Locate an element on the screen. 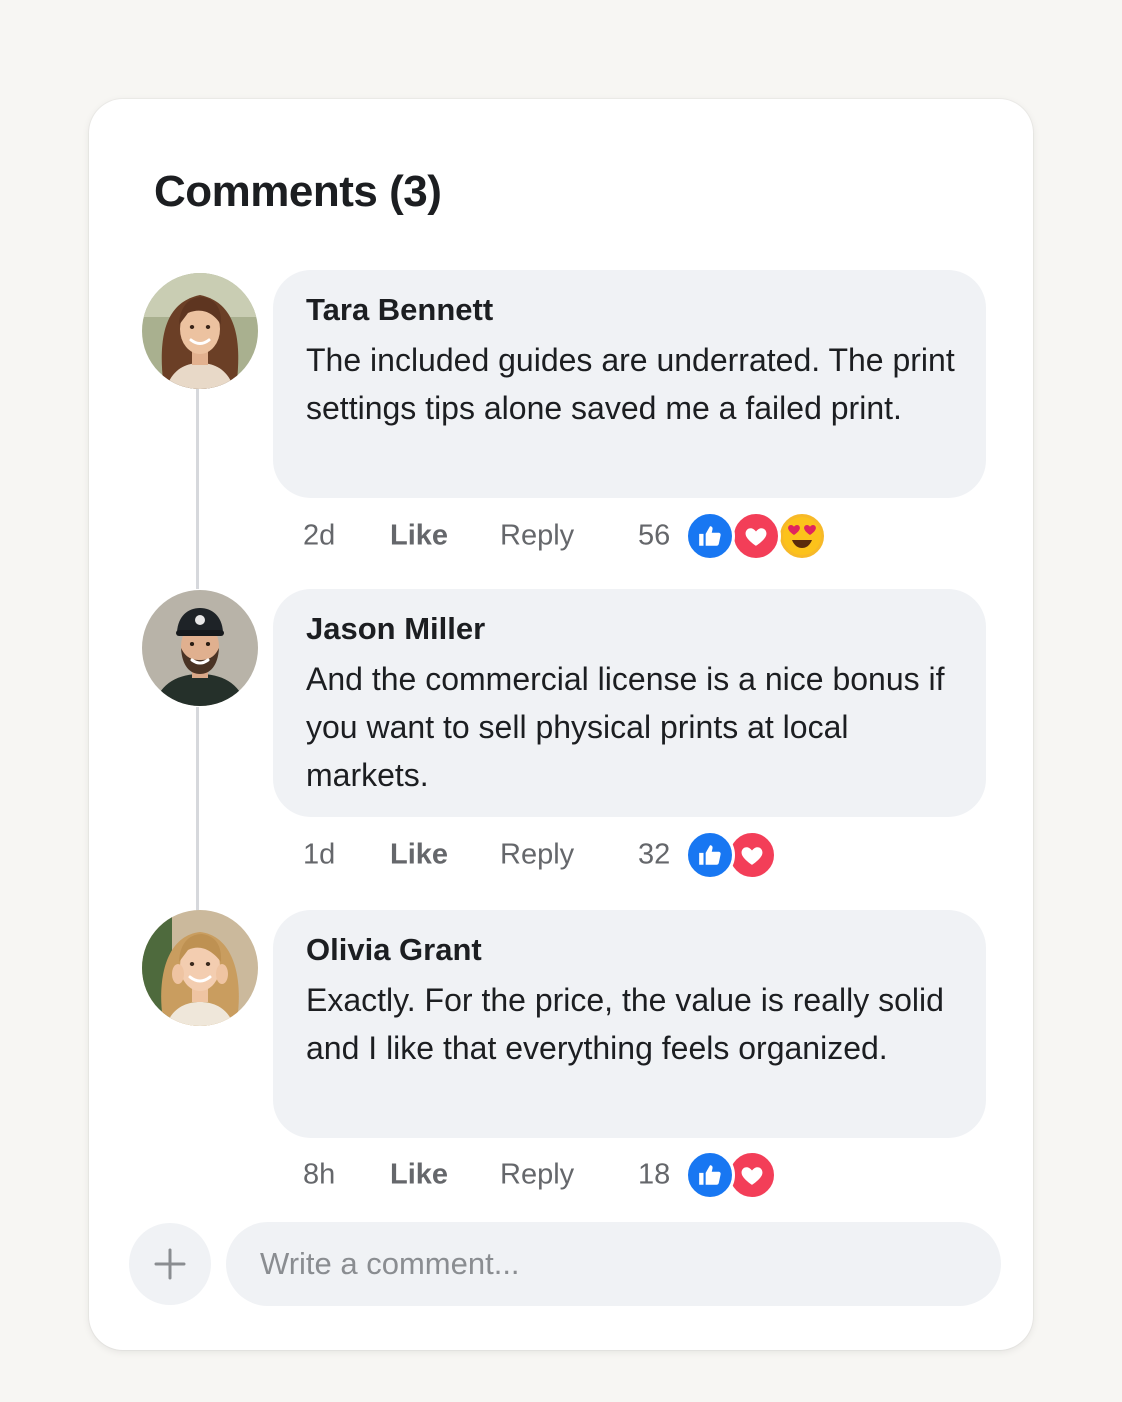 The image size is (1122, 1402). comment-timestamp: 8h is located at coordinates (319, 1175).